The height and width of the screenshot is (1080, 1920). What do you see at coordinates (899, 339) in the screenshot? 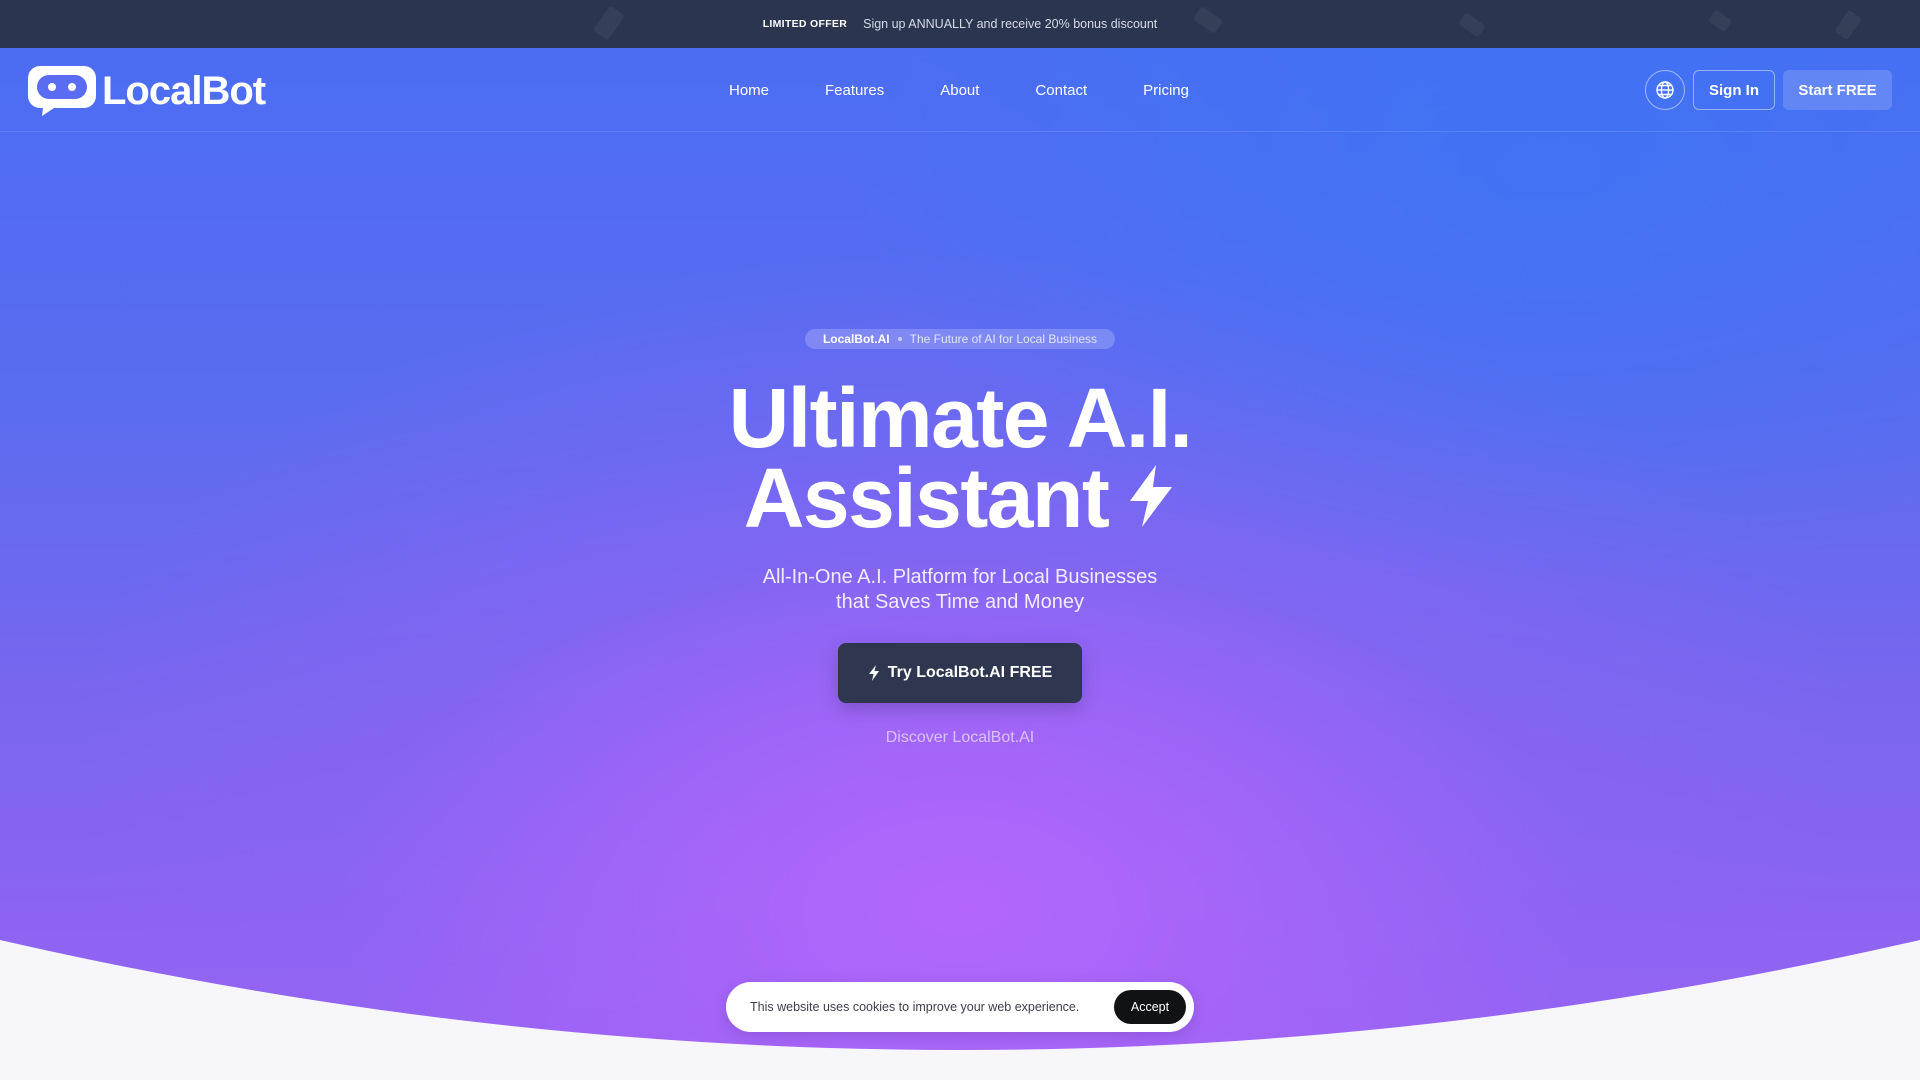
I see `pill-separator` at bounding box center [899, 339].